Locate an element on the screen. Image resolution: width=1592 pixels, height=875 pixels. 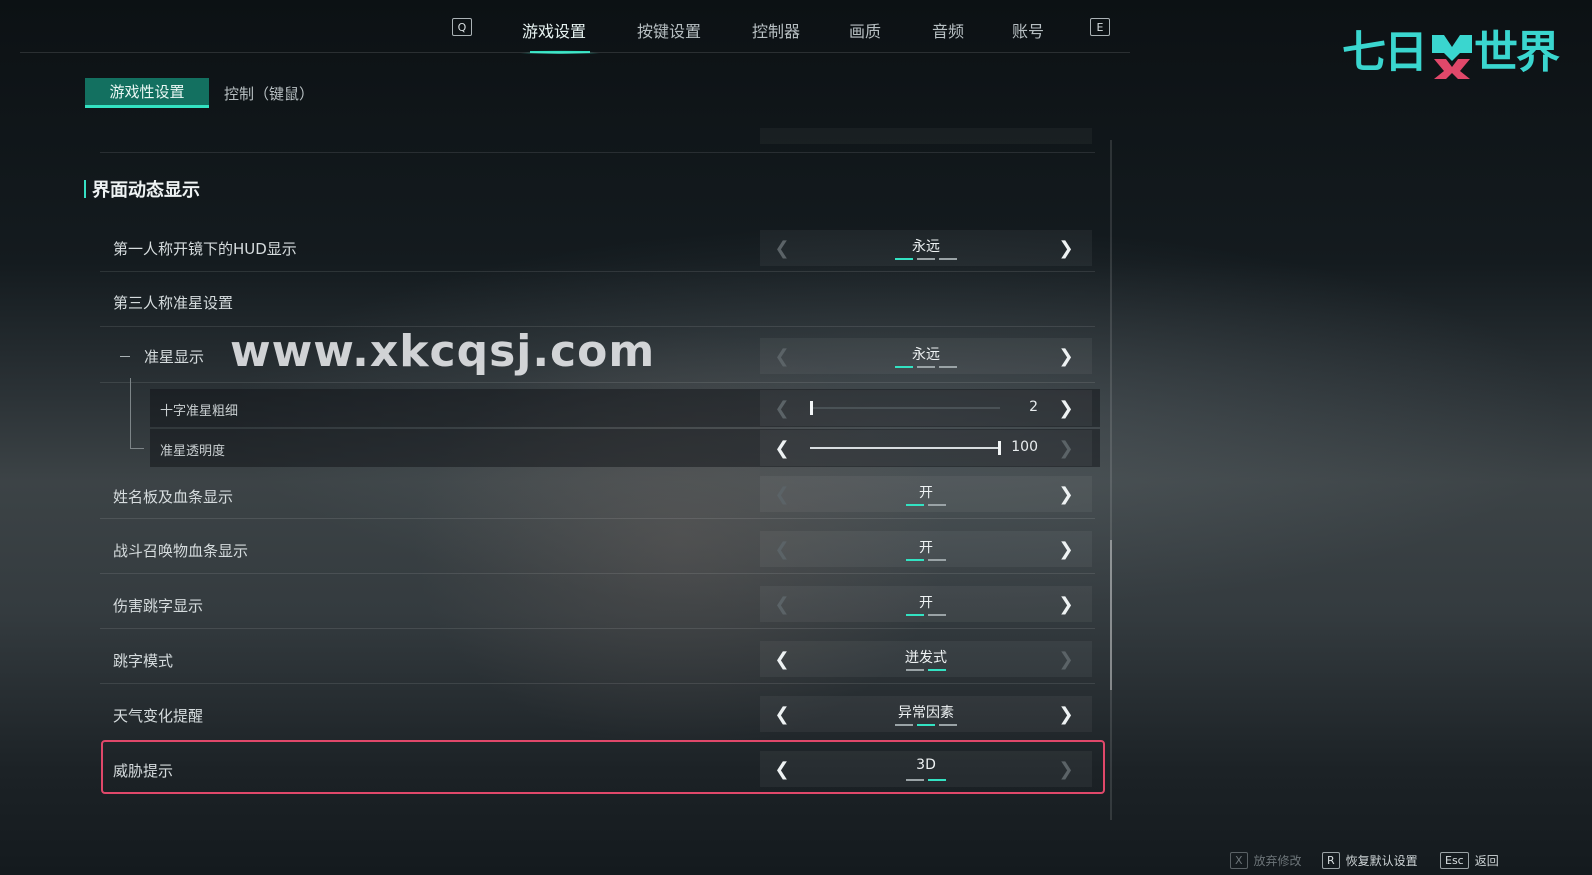
footer-restore-defaults: R 恢复默认设置 is located at coordinates (1370, 860).